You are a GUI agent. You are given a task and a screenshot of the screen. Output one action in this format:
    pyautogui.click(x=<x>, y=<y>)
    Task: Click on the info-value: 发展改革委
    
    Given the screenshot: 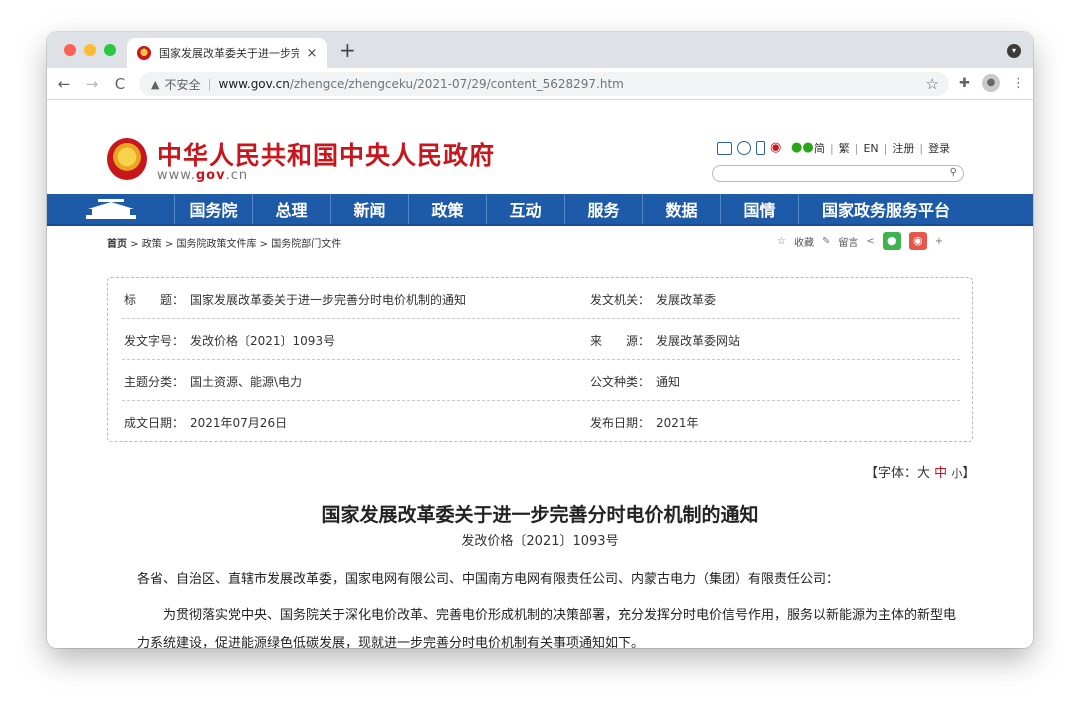 What is the action you would take?
    pyautogui.click(x=686, y=300)
    